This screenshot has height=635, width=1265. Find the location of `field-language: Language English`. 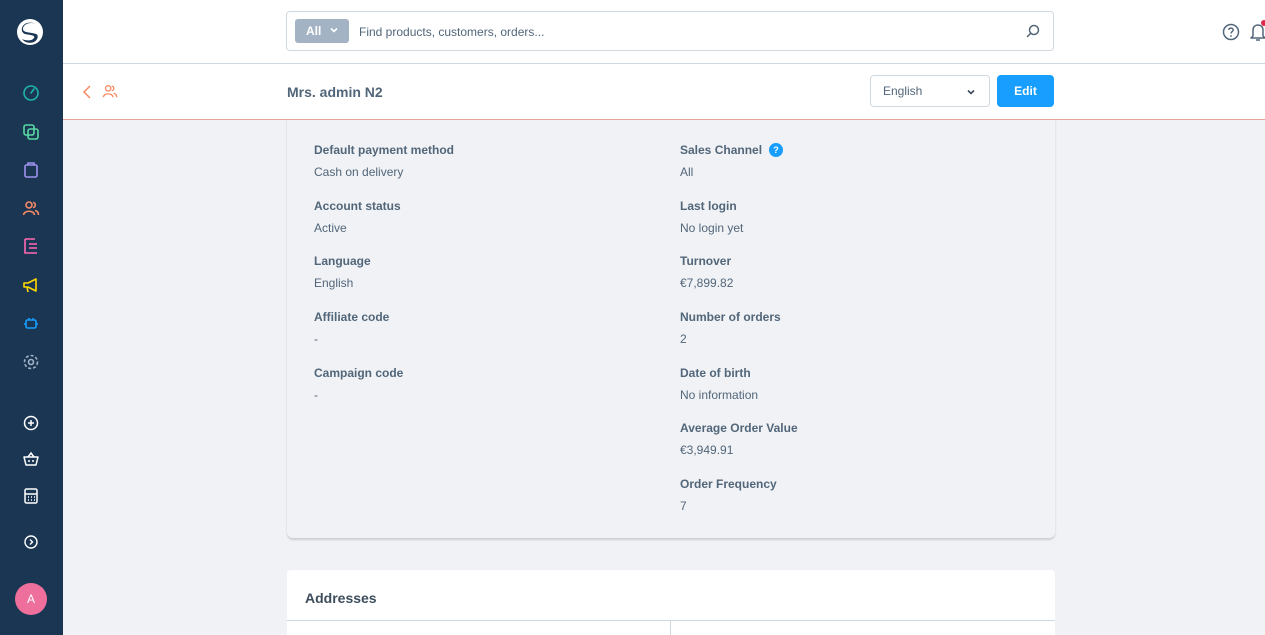

field-language: Language English is located at coordinates (342, 272).